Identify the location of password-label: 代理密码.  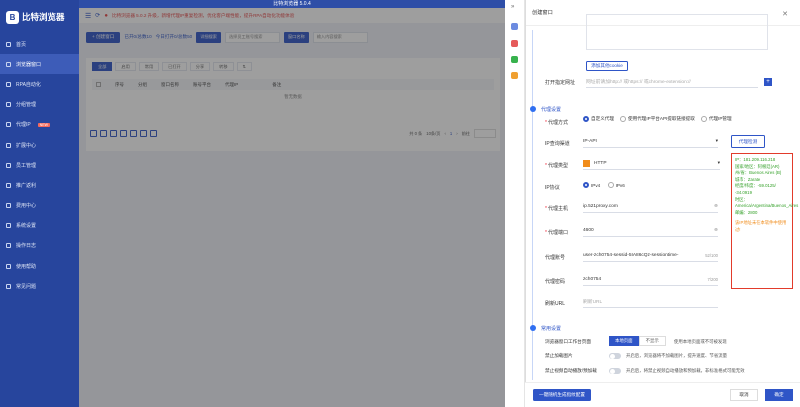
(555, 282).